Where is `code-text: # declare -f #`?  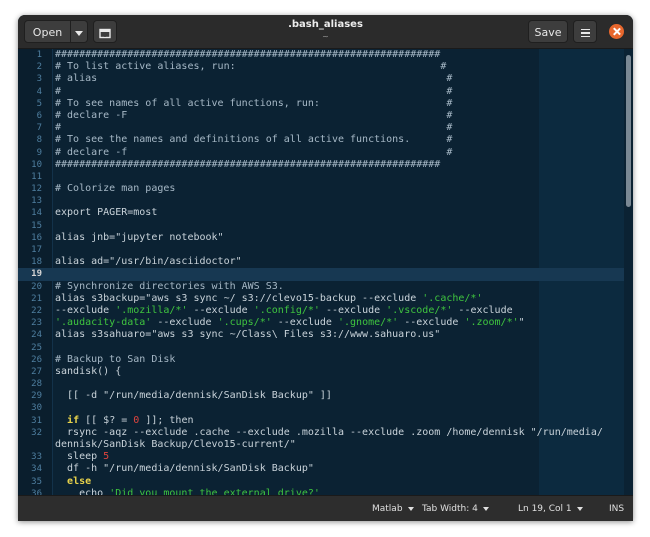 code-text: # declare -f # is located at coordinates (253, 153).